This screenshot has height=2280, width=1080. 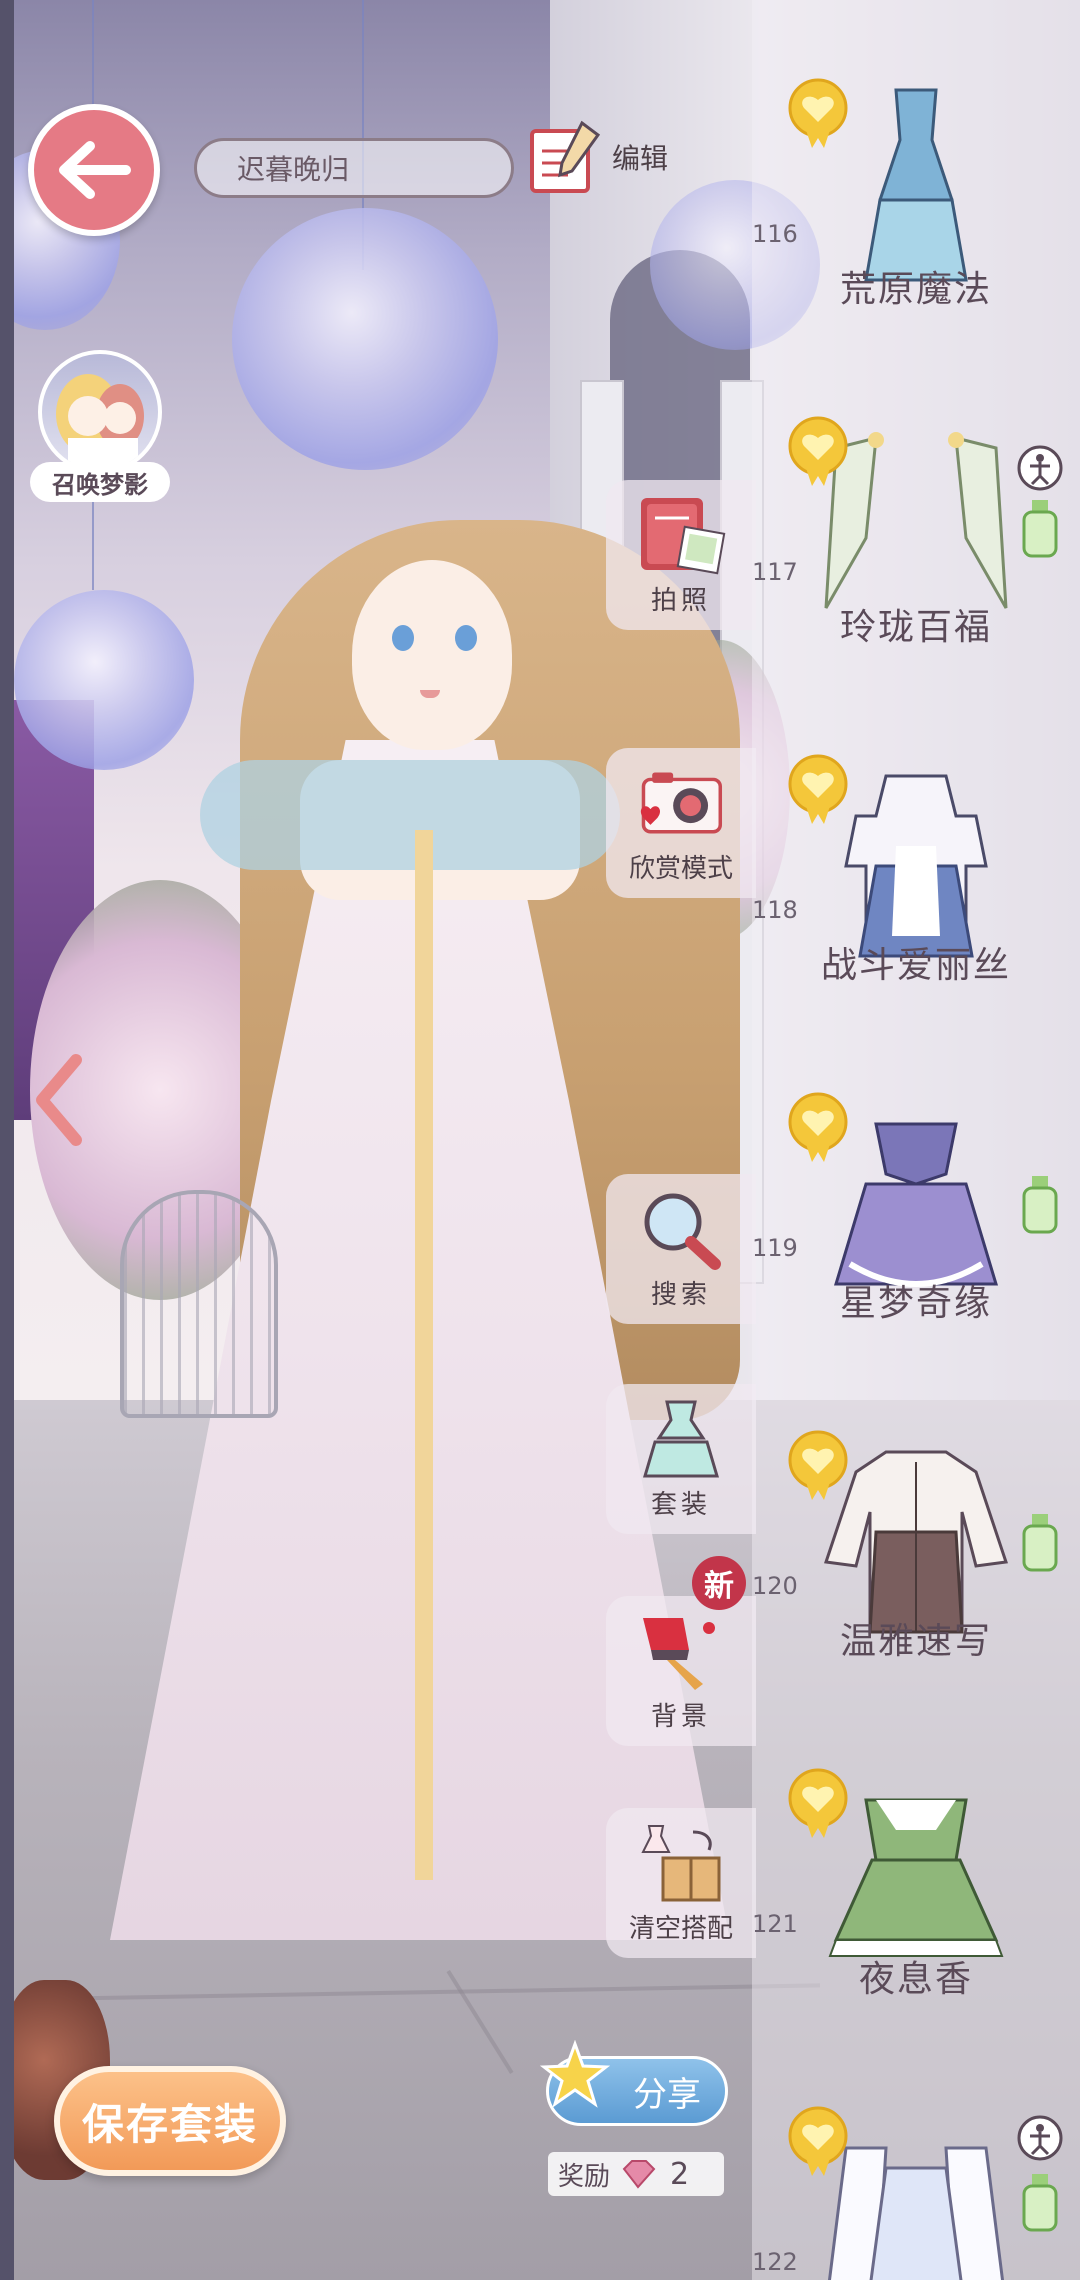 What do you see at coordinates (916, 865) in the screenshot?
I see `outfit-item: 118 战斗爱丽丝` at bounding box center [916, 865].